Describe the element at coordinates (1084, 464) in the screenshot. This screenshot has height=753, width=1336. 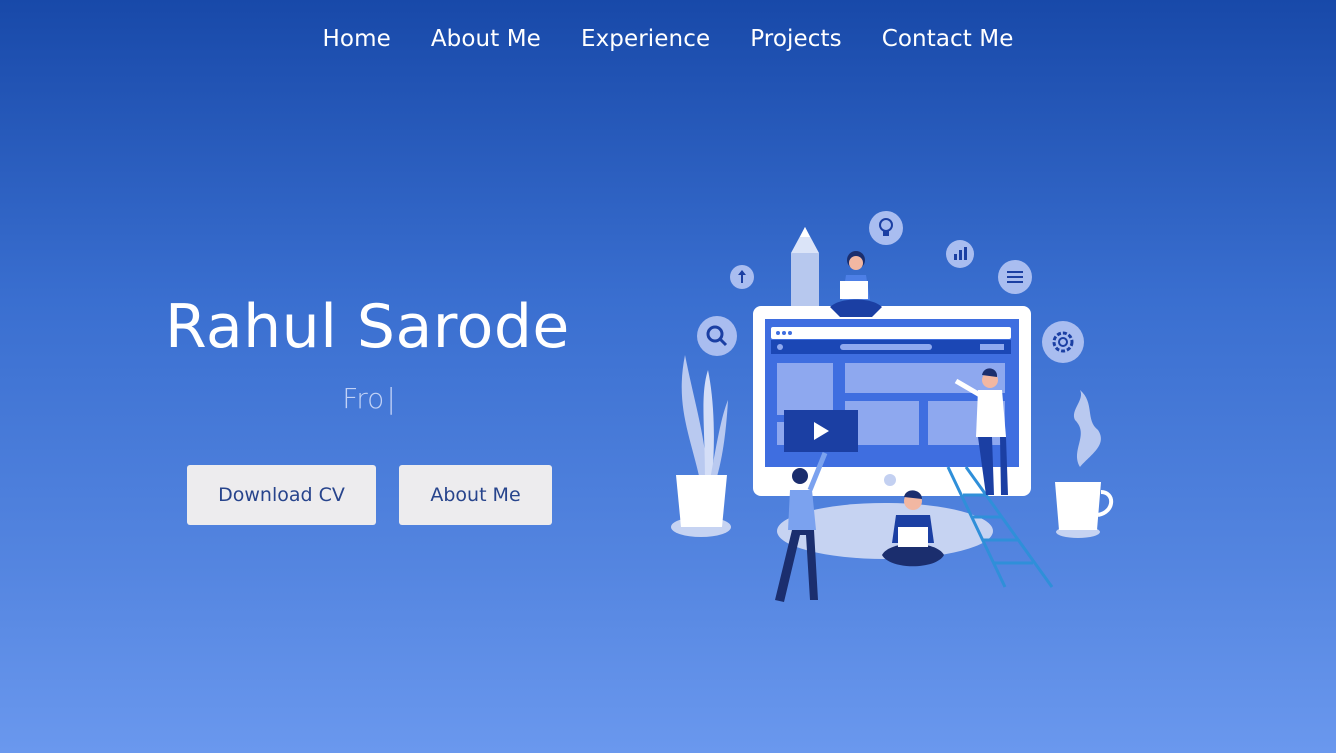
I see `coffee-cup-decoration` at that location.